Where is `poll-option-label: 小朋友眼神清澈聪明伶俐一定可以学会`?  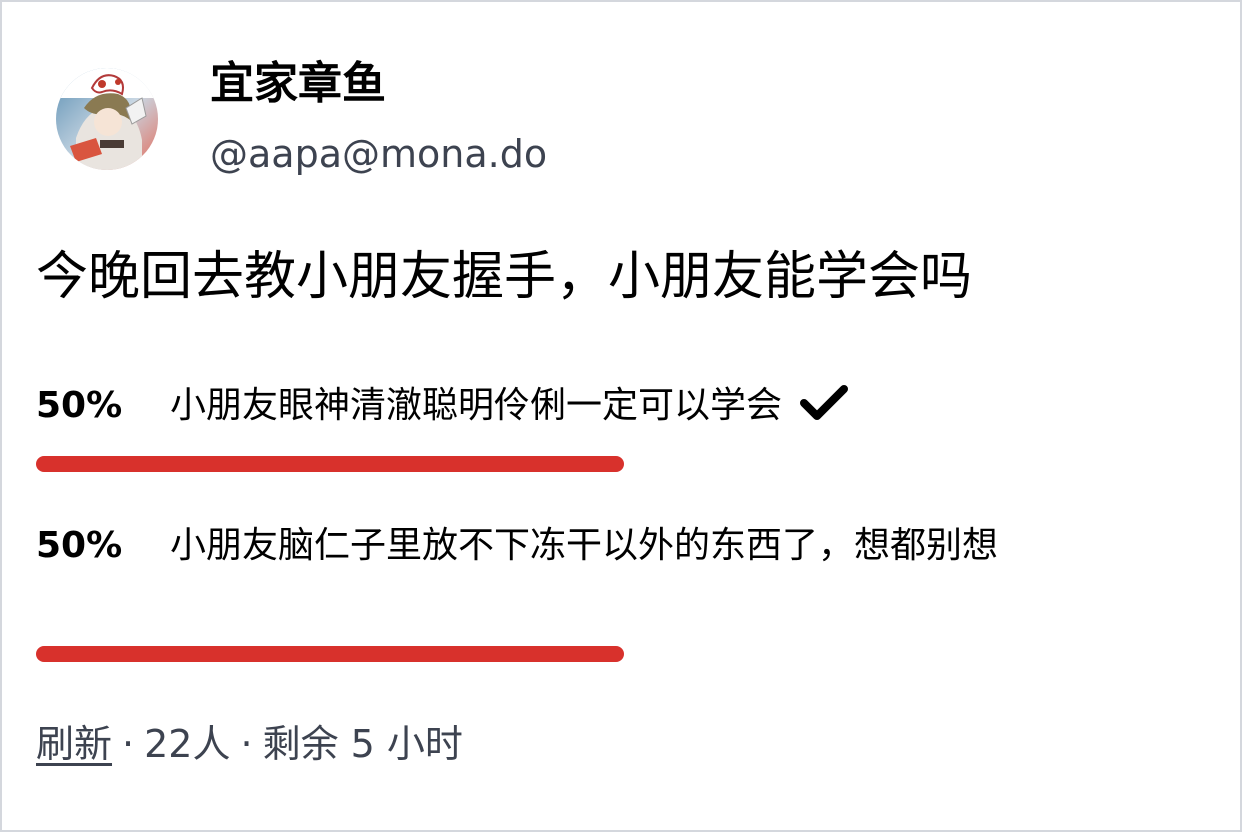 poll-option-label: 小朋友眼神清澈聪明伶俐一定可以学会 is located at coordinates (645, 406).